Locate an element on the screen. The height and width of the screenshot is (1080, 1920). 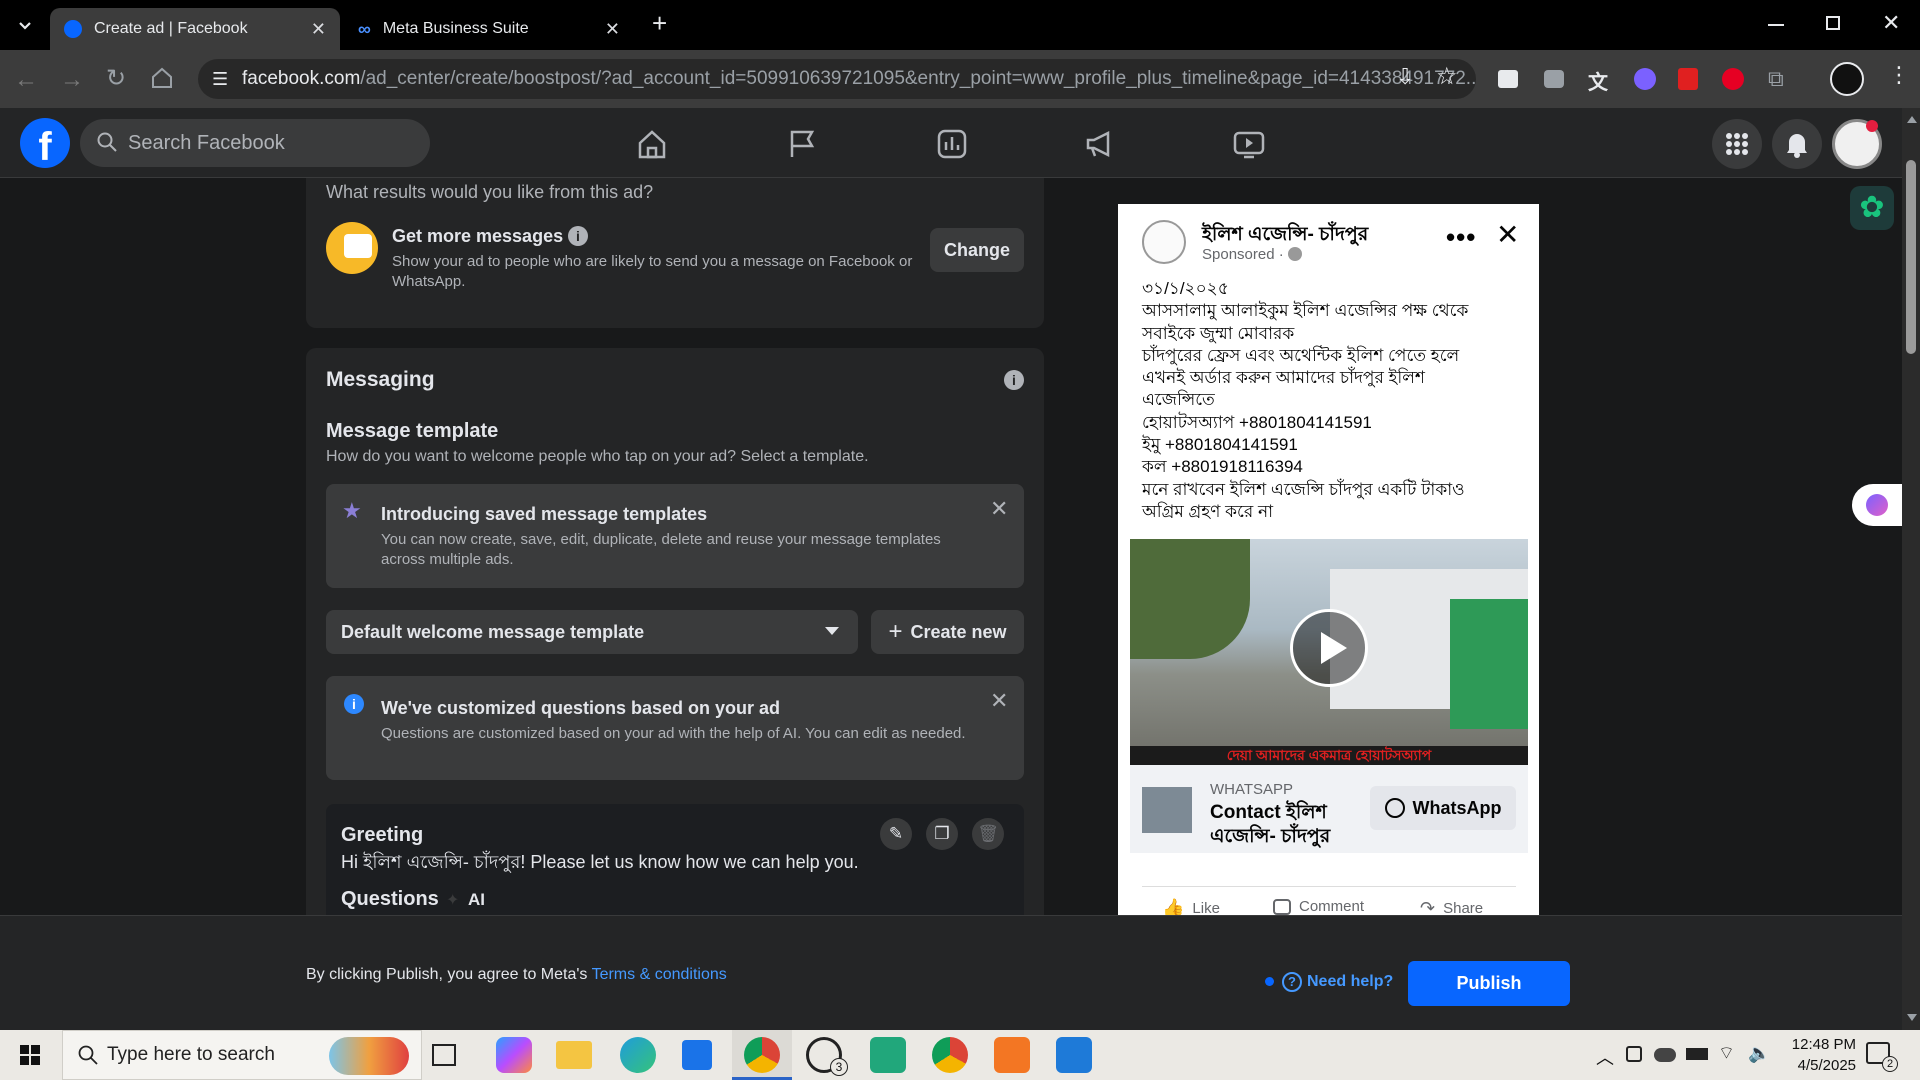
messaging-info-icon: i is located at coordinates (1014, 380).